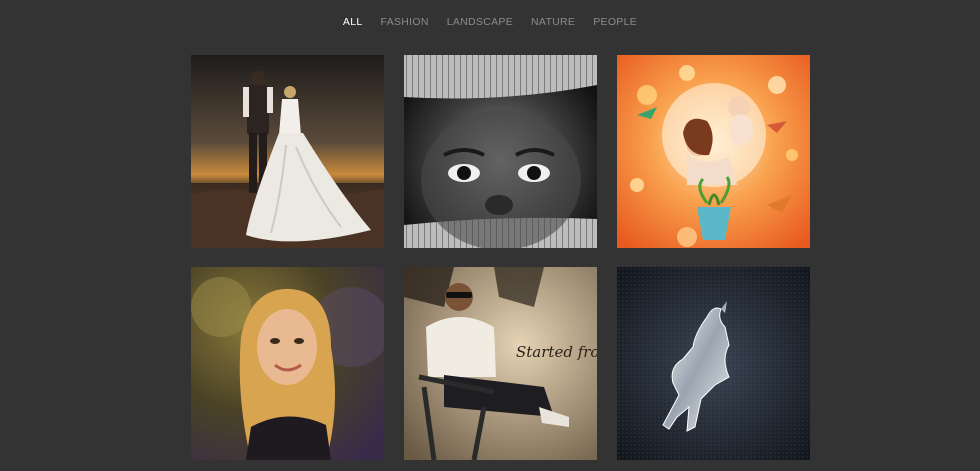  I want to click on child-face-image, so click(500, 151).